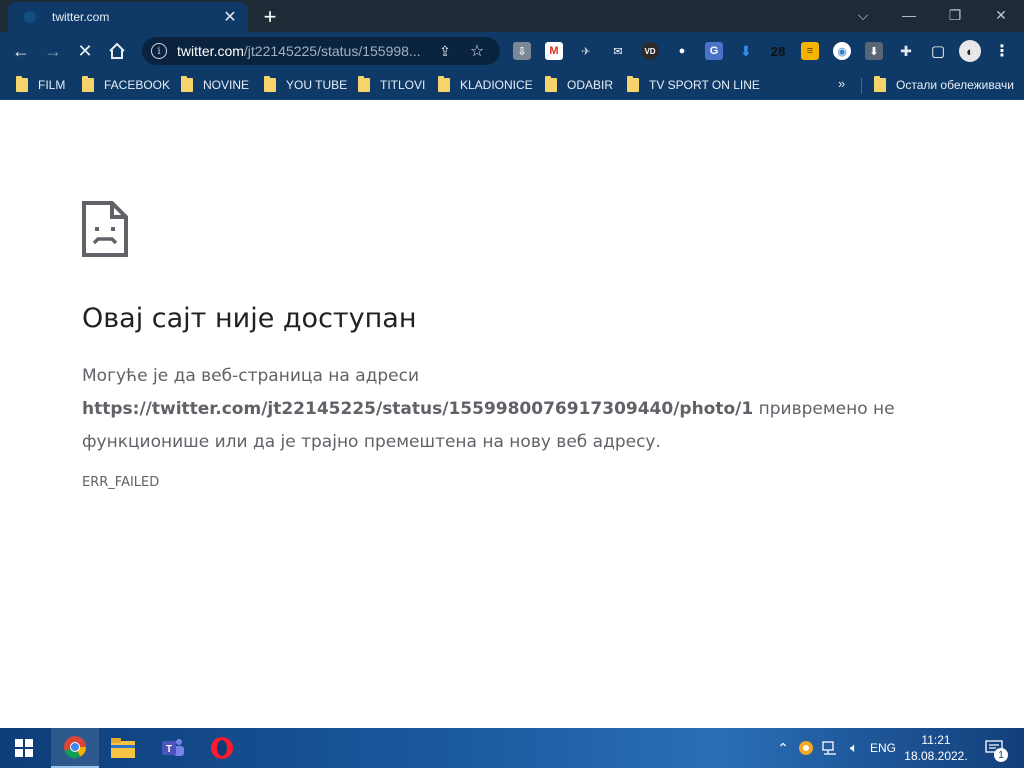 The height and width of the screenshot is (768, 1024). Describe the element at coordinates (226, 85) in the screenshot. I see `bookmark-label: NOVINE` at that location.